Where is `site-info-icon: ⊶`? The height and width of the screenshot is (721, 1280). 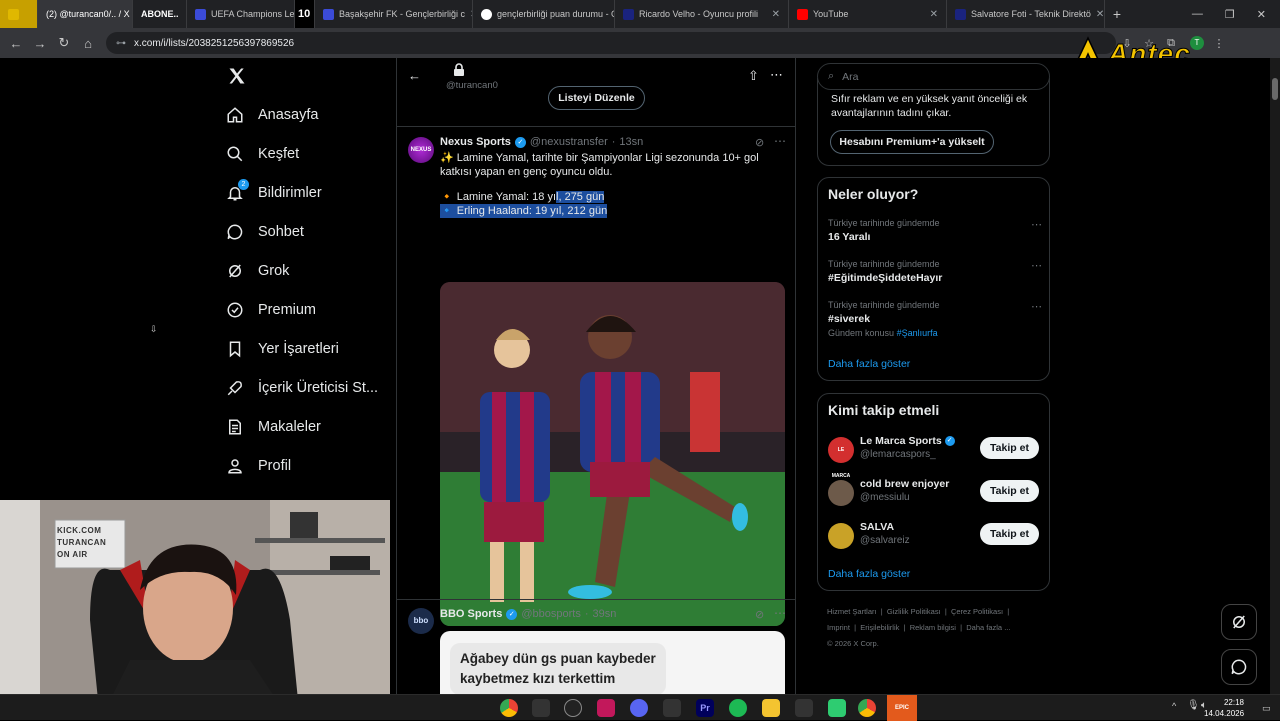 site-info-icon: ⊶ is located at coordinates (121, 43).